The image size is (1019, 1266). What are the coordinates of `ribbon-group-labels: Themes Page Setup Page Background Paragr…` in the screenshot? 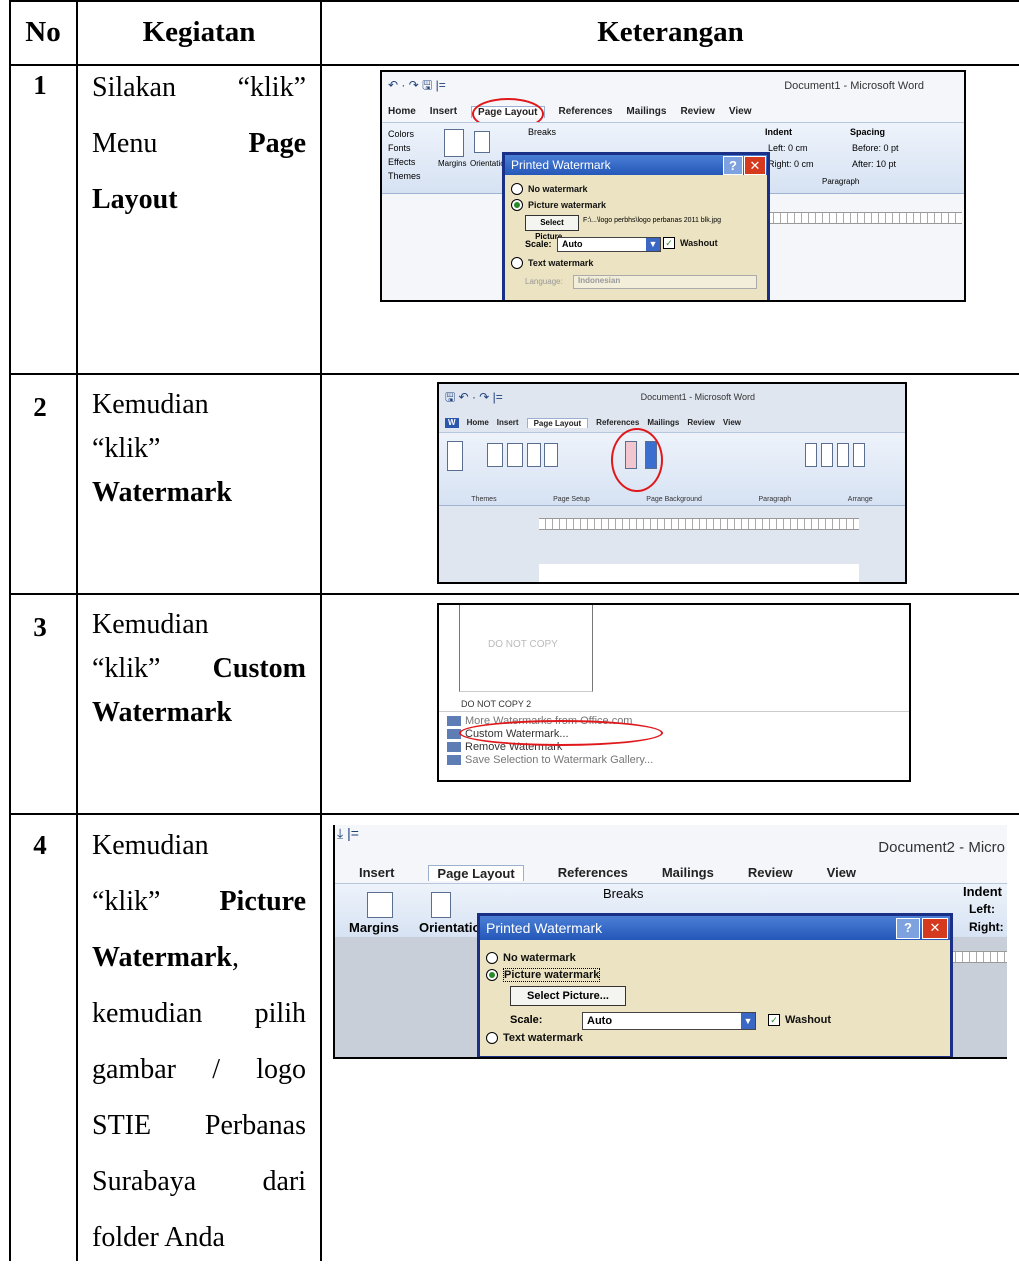 It's located at (672, 499).